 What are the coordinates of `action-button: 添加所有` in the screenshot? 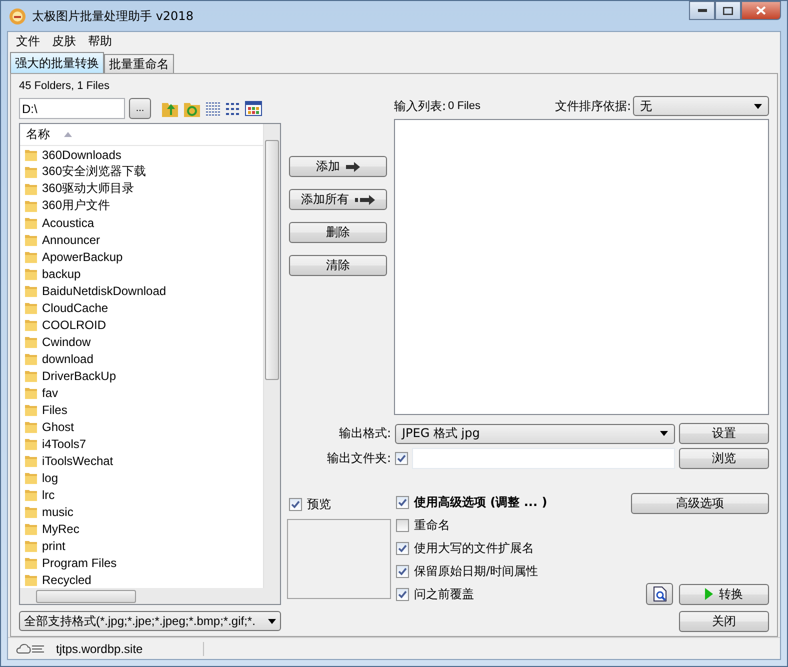 It's located at (338, 199).